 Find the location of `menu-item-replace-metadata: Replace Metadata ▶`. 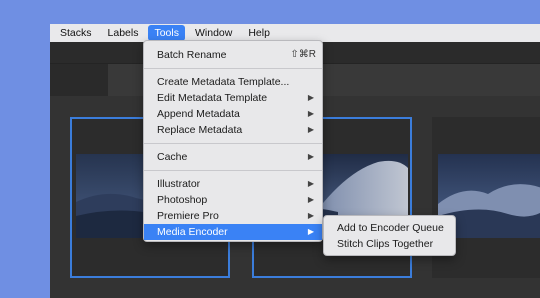

menu-item-replace-metadata: Replace Metadata ▶ is located at coordinates (233, 130).